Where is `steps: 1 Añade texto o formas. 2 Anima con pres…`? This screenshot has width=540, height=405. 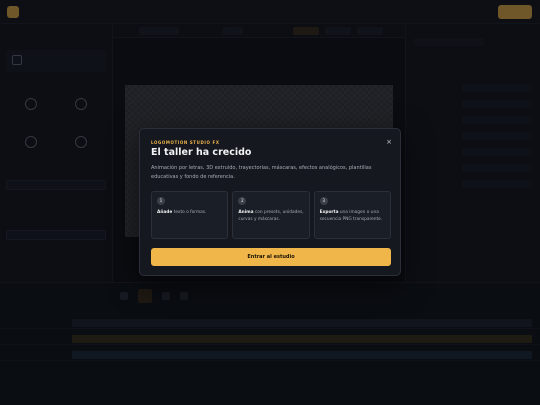
steps: 1 Añade texto o formas. 2 Anima con pres… is located at coordinates (271, 215).